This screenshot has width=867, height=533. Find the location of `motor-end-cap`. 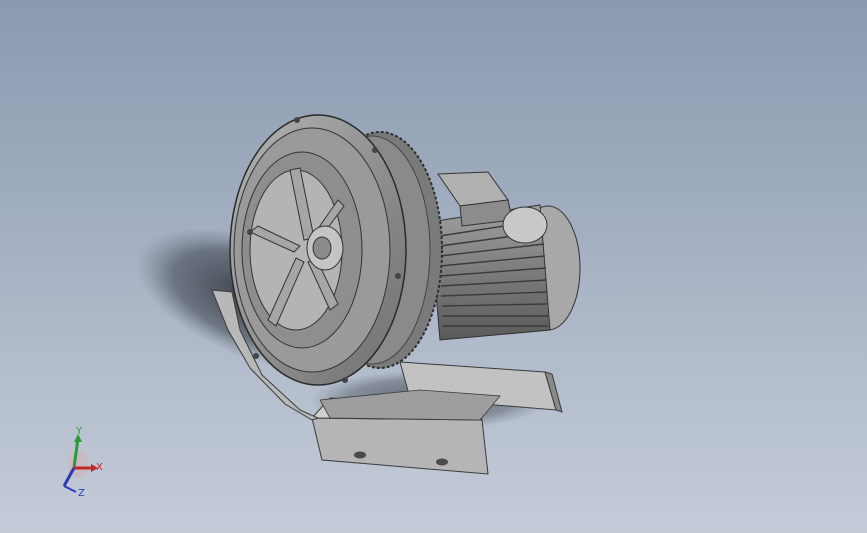

motor-end-cap is located at coordinates (525, 225).